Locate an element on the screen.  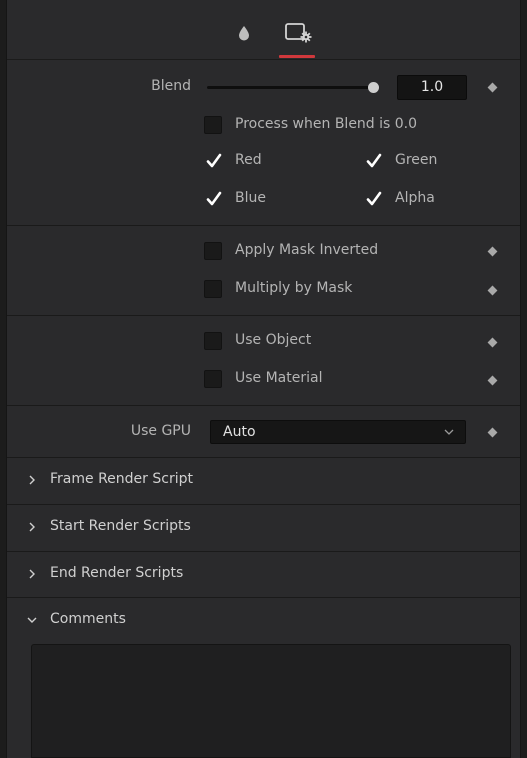
frame-render-script-title: Frame Render Script is located at coordinates (121, 479).